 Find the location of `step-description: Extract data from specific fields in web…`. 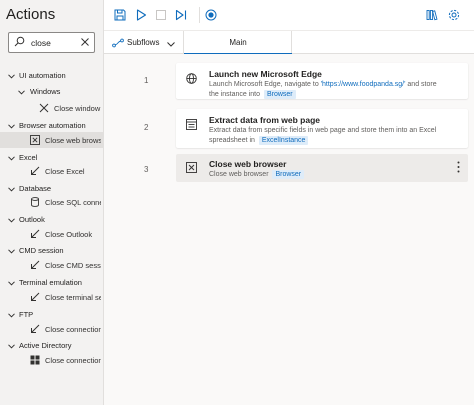

step-description: Extract data from specific fields in web… is located at coordinates (327, 135).